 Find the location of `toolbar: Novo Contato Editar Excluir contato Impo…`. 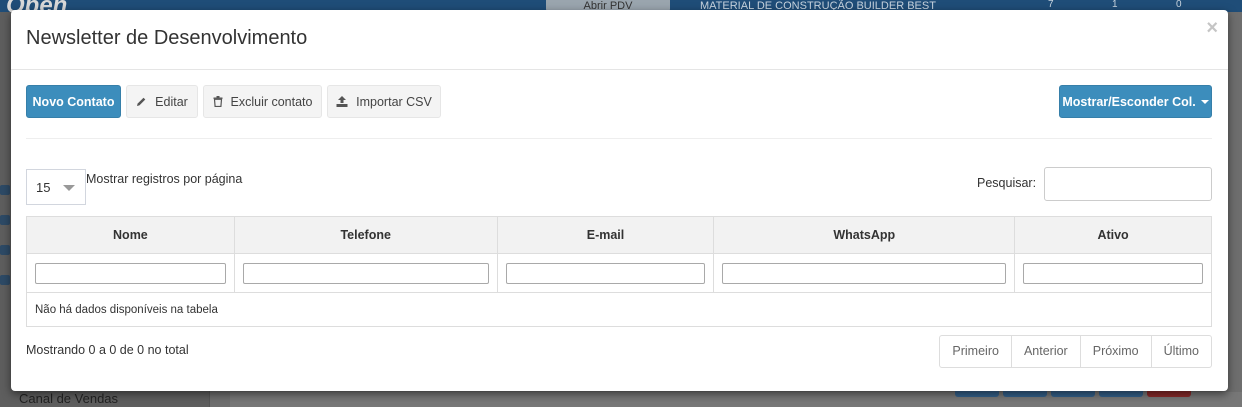

toolbar: Novo Contato Editar Excluir contato Impo… is located at coordinates (619, 101).